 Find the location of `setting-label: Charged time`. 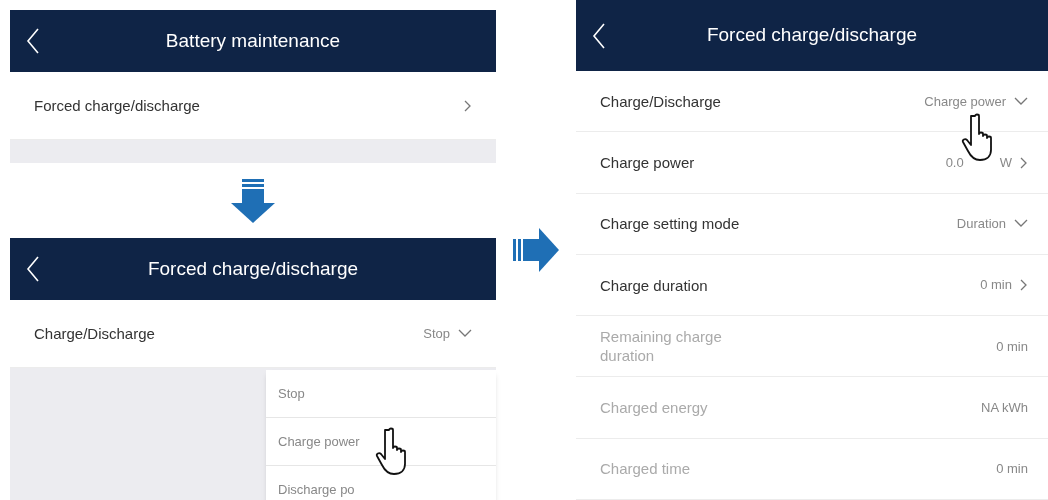

setting-label: Charged time is located at coordinates (646, 469).